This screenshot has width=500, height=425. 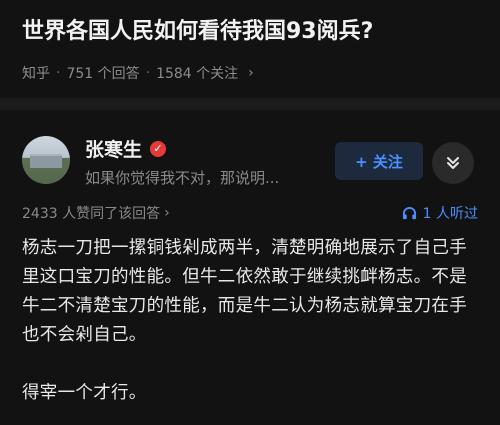 I want to click on answers-count: 751 个回答, so click(x=103, y=74).